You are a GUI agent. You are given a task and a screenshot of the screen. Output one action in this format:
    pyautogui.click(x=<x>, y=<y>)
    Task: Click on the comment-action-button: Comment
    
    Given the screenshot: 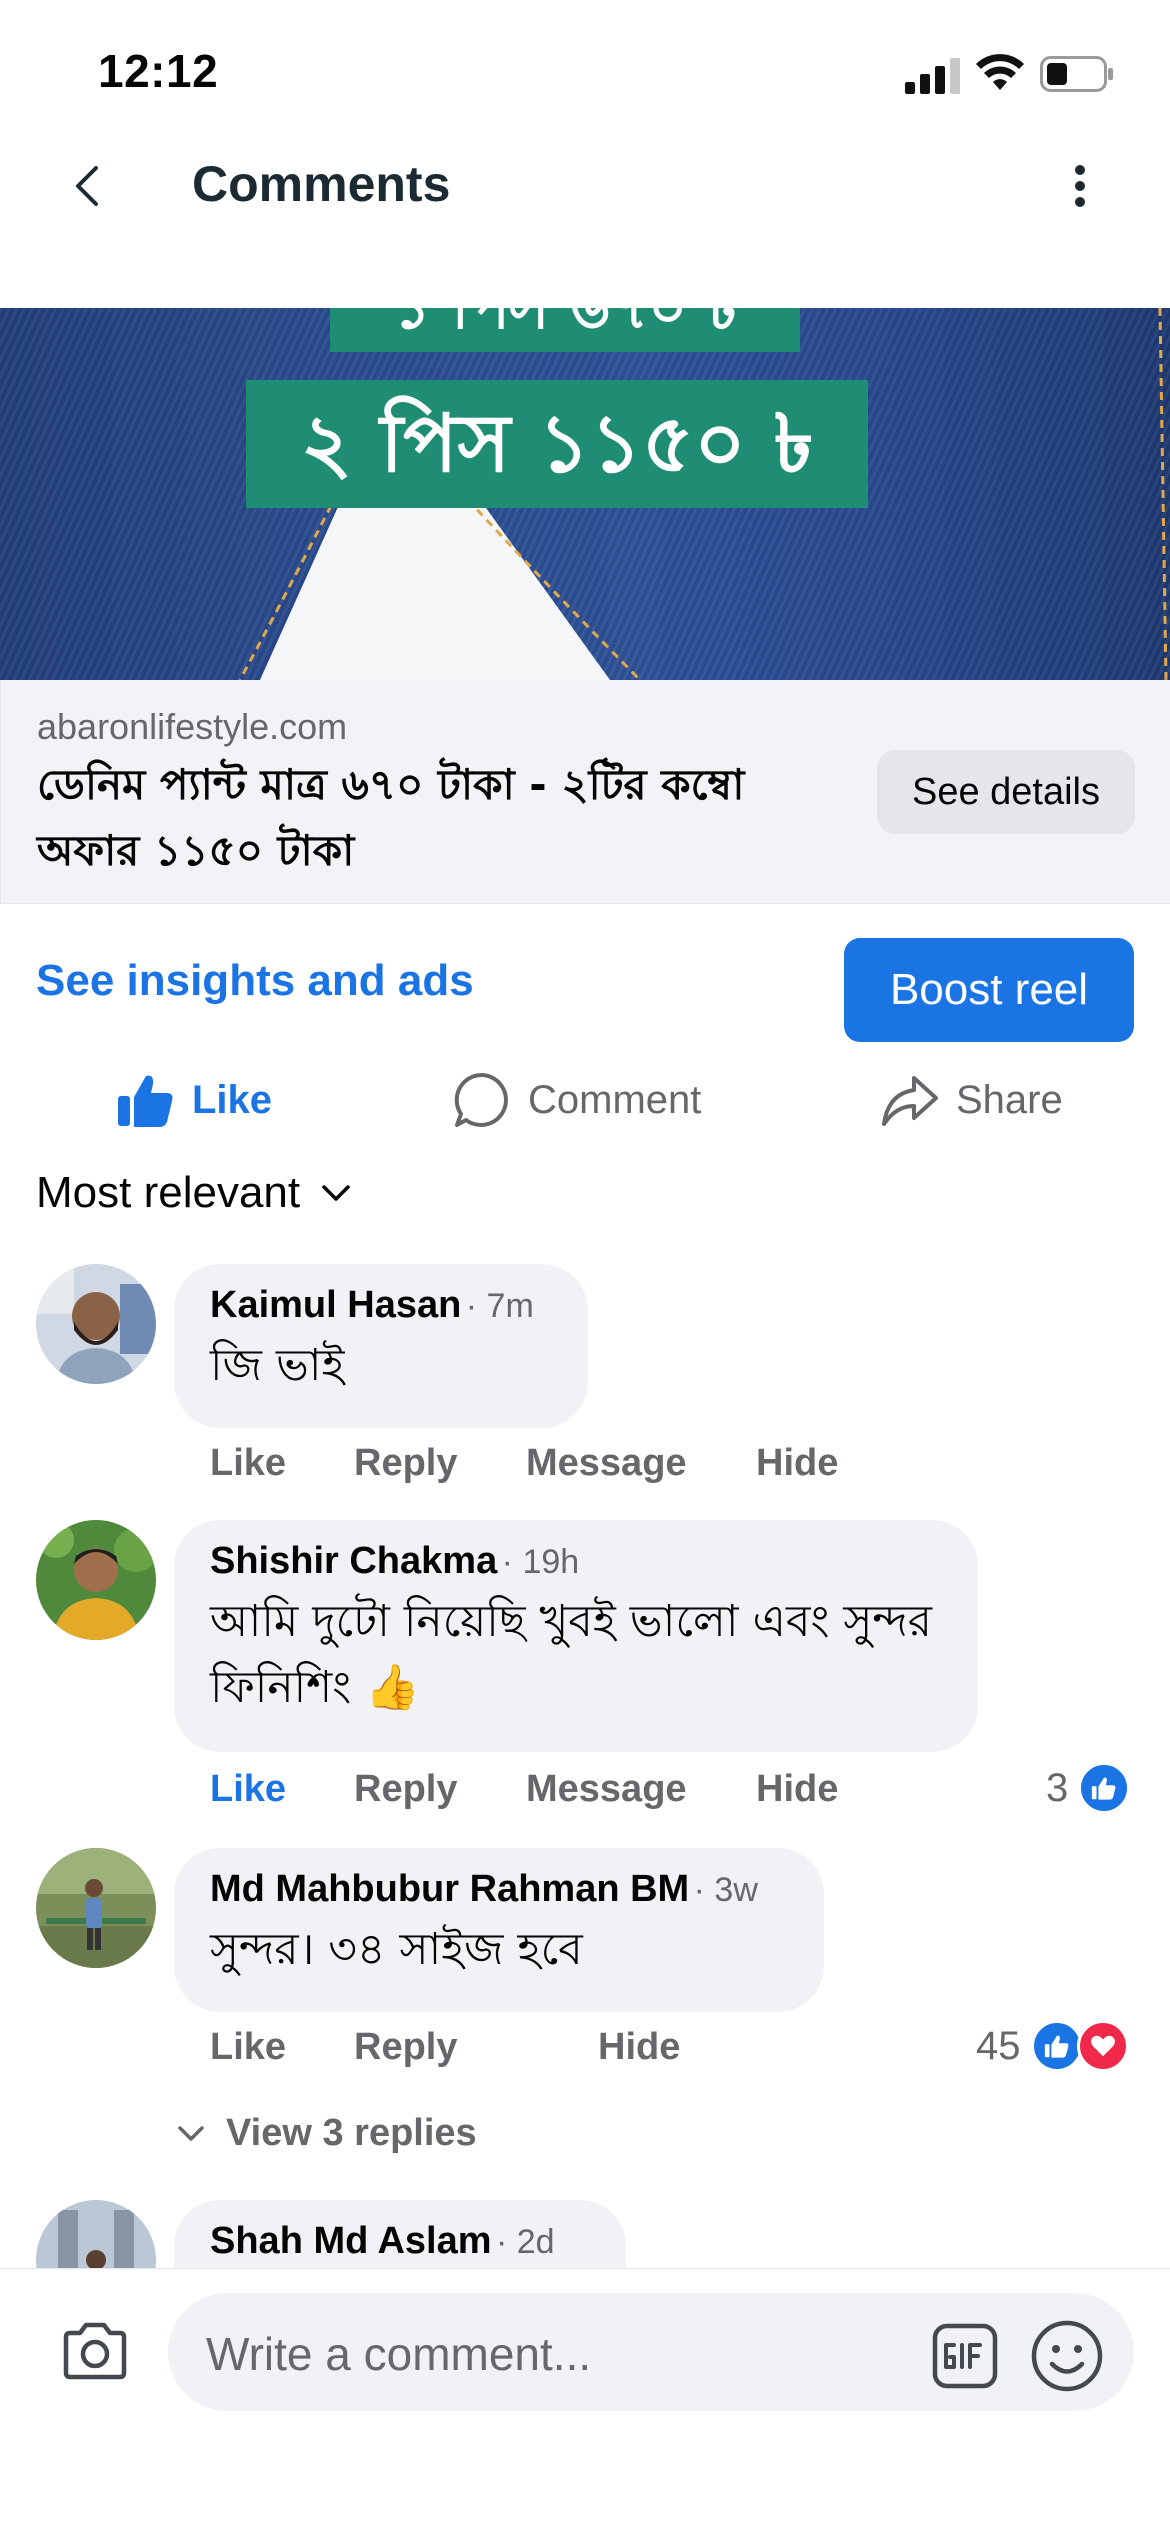 What is the action you would take?
    pyautogui.click(x=576, y=1100)
    